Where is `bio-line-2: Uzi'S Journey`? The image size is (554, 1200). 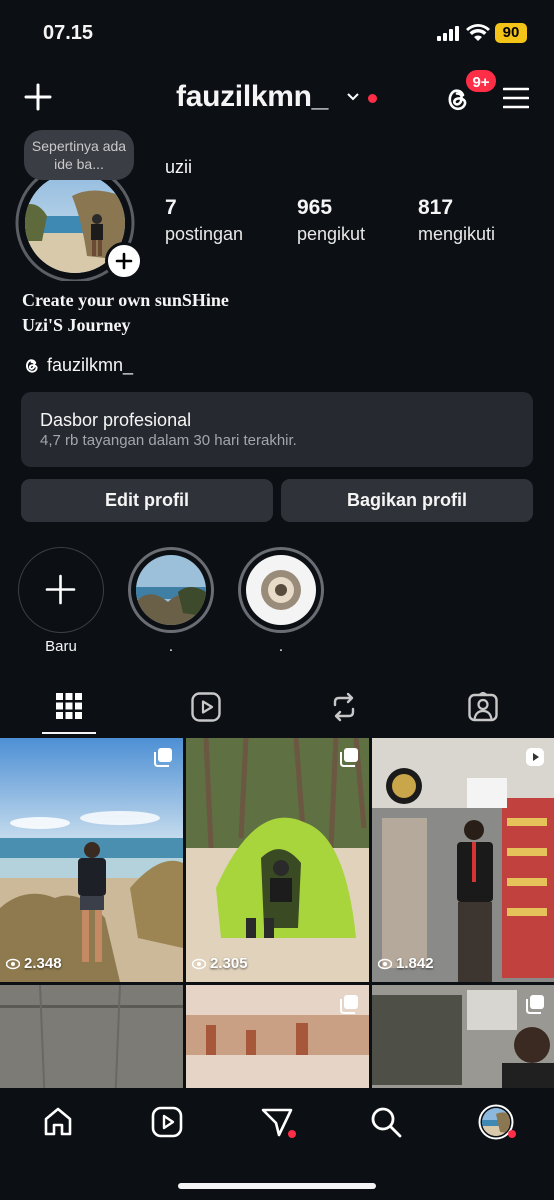 bio-line-2: Uzi'S Journey is located at coordinates (76, 325).